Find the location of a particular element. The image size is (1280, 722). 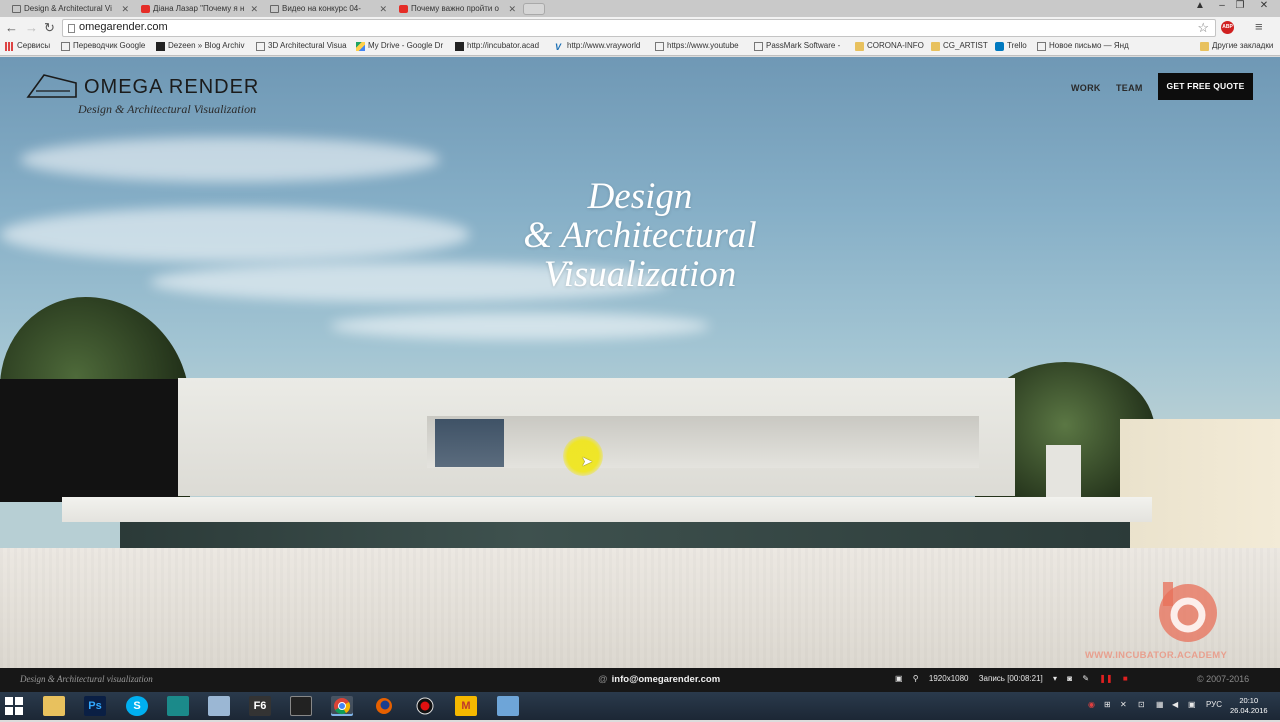

record-icon is located at coordinates (425, 706).